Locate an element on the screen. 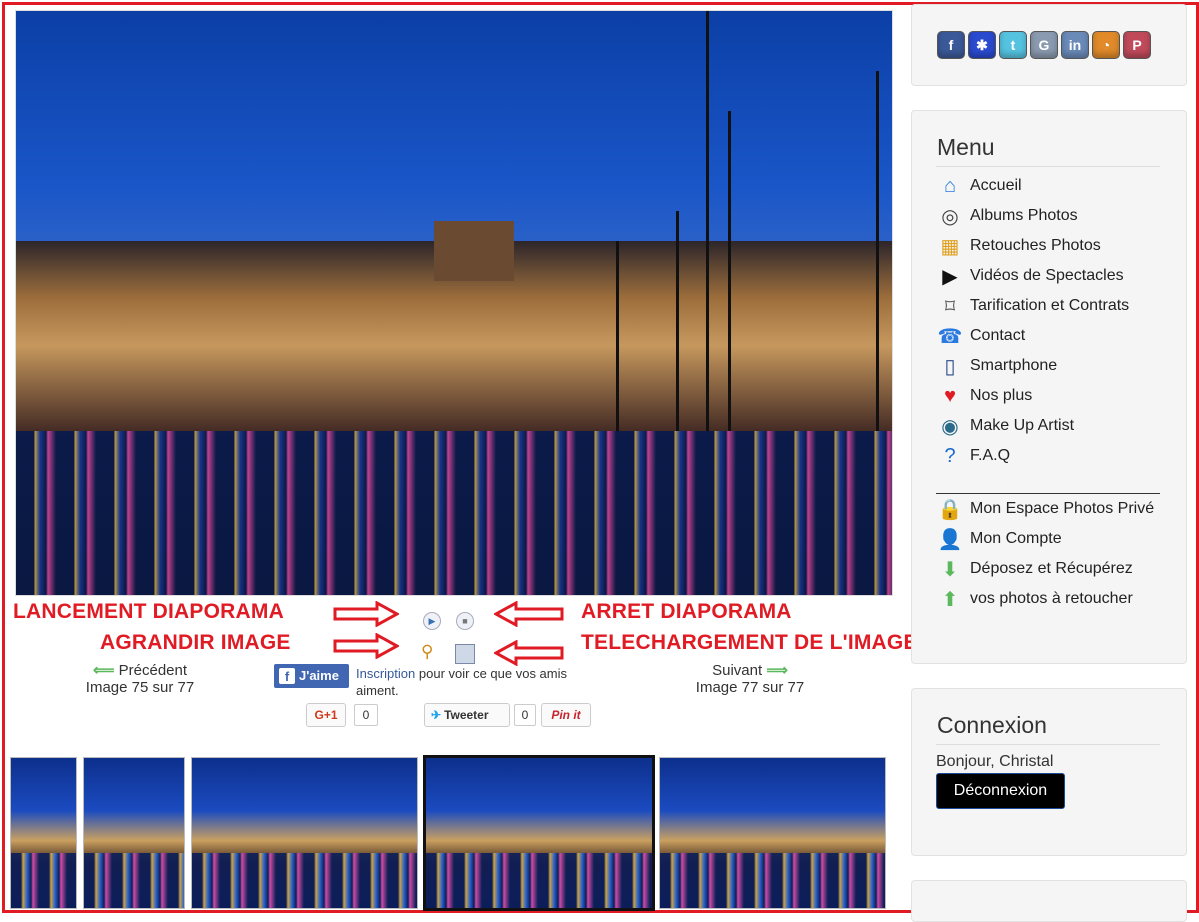 Image resolution: width=1199 pixels, height=922 pixels. tweet-button: ✈ Tweeter is located at coordinates (467, 715).